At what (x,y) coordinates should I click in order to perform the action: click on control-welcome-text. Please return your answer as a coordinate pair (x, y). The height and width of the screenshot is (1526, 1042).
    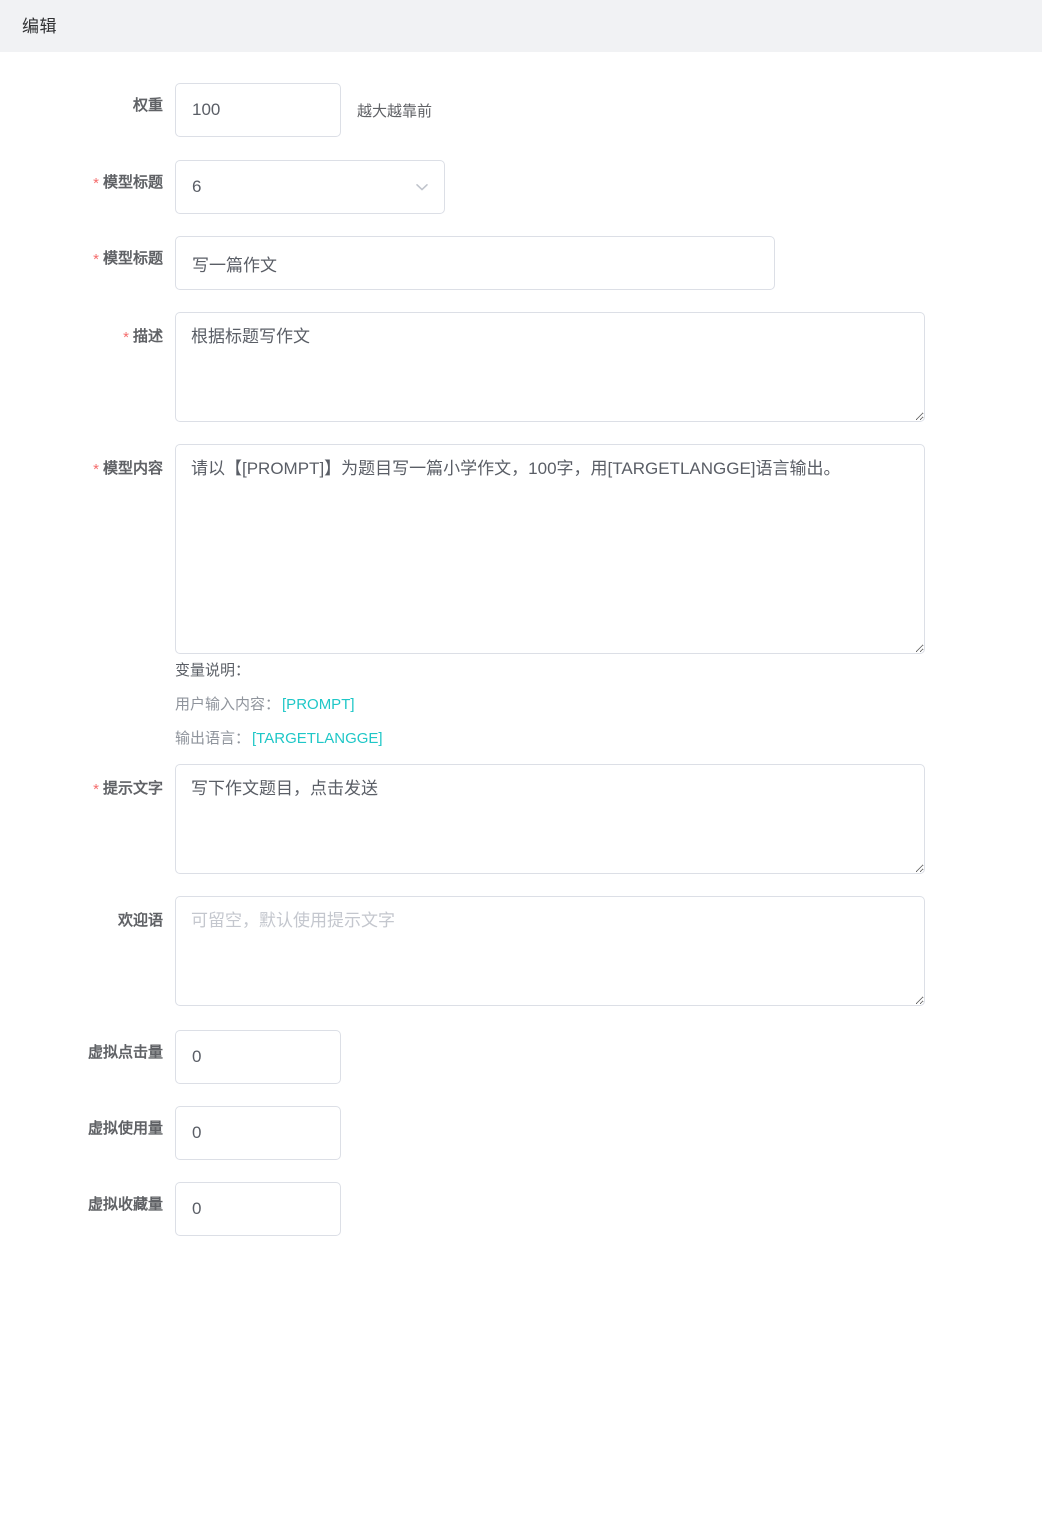
    Looking at the image, I should click on (550, 951).